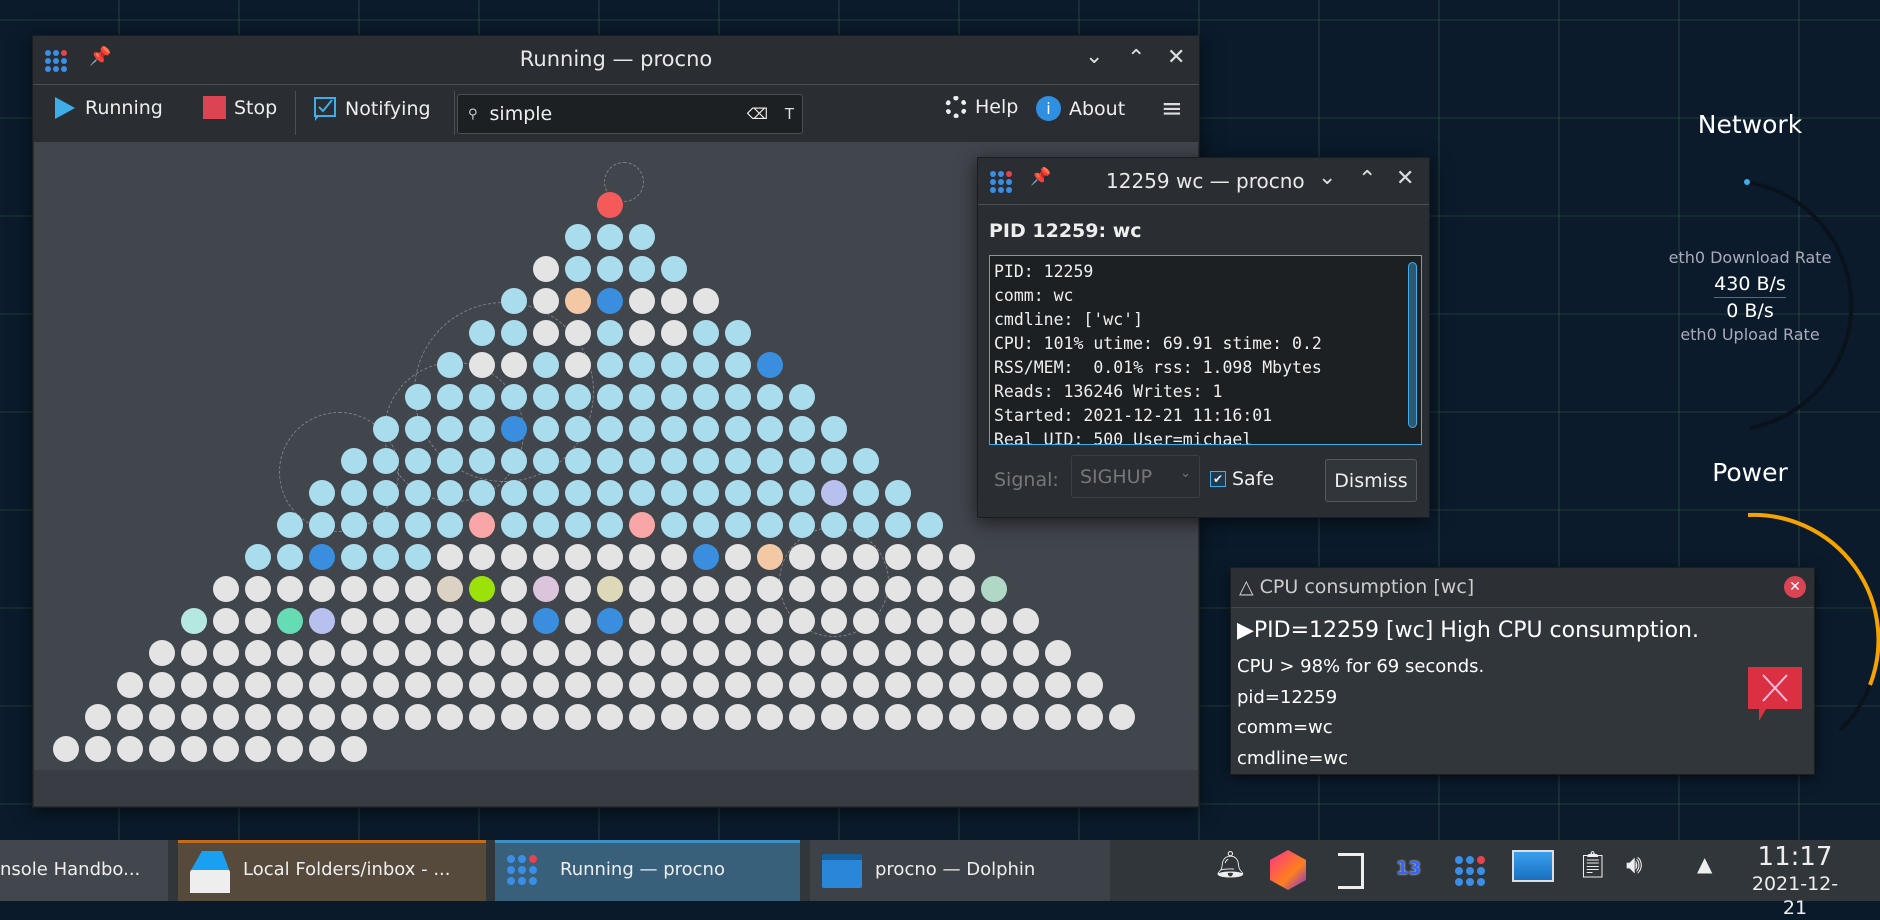  What do you see at coordinates (1405, 178) in the screenshot?
I see `close-button: ✕` at bounding box center [1405, 178].